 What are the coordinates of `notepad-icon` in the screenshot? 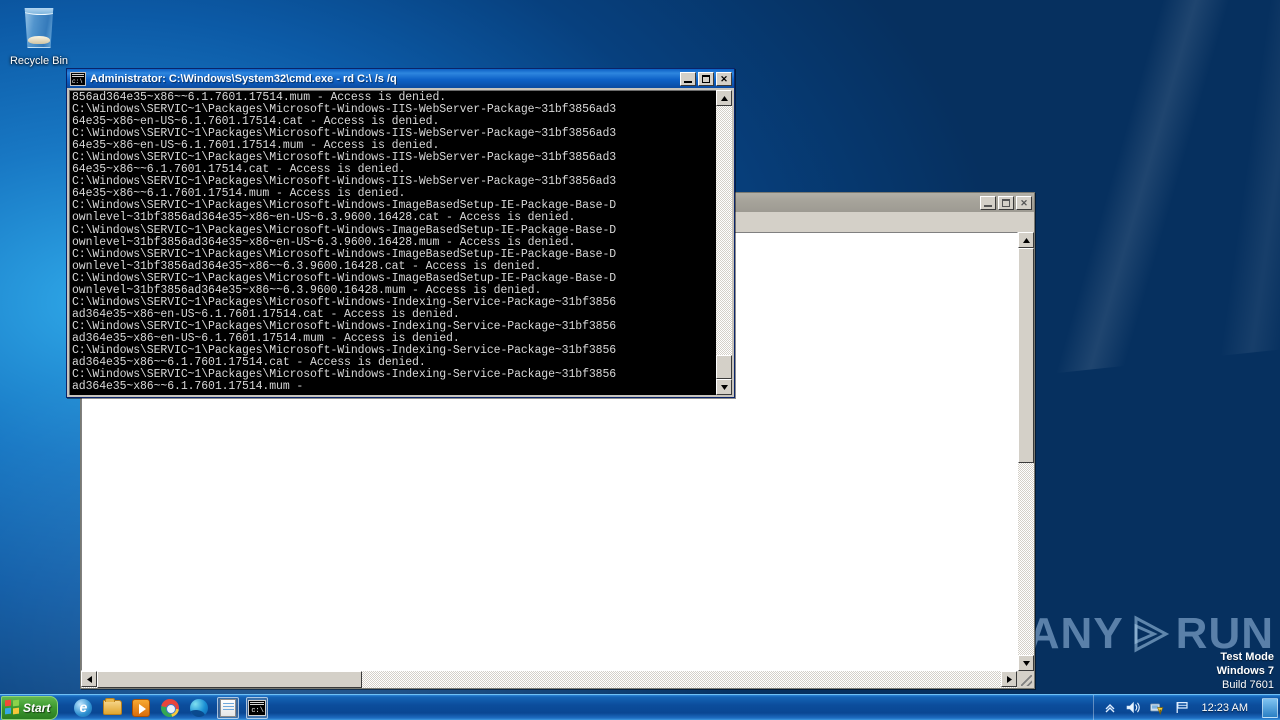 It's located at (228, 707).